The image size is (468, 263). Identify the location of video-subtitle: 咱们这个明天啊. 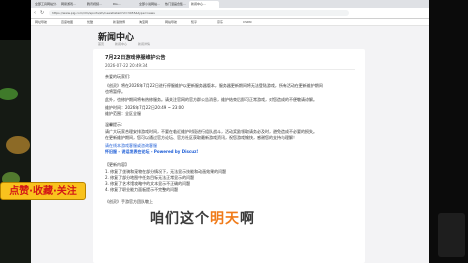
(202, 218).